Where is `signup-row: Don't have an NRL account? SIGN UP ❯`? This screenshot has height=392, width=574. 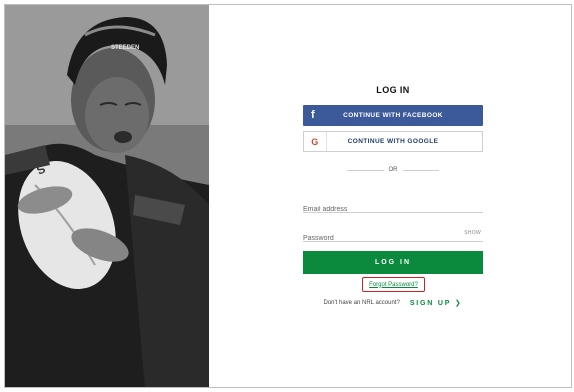
signup-row: Don't have an NRL account? SIGN UP ❯ is located at coordinates (393, 303).